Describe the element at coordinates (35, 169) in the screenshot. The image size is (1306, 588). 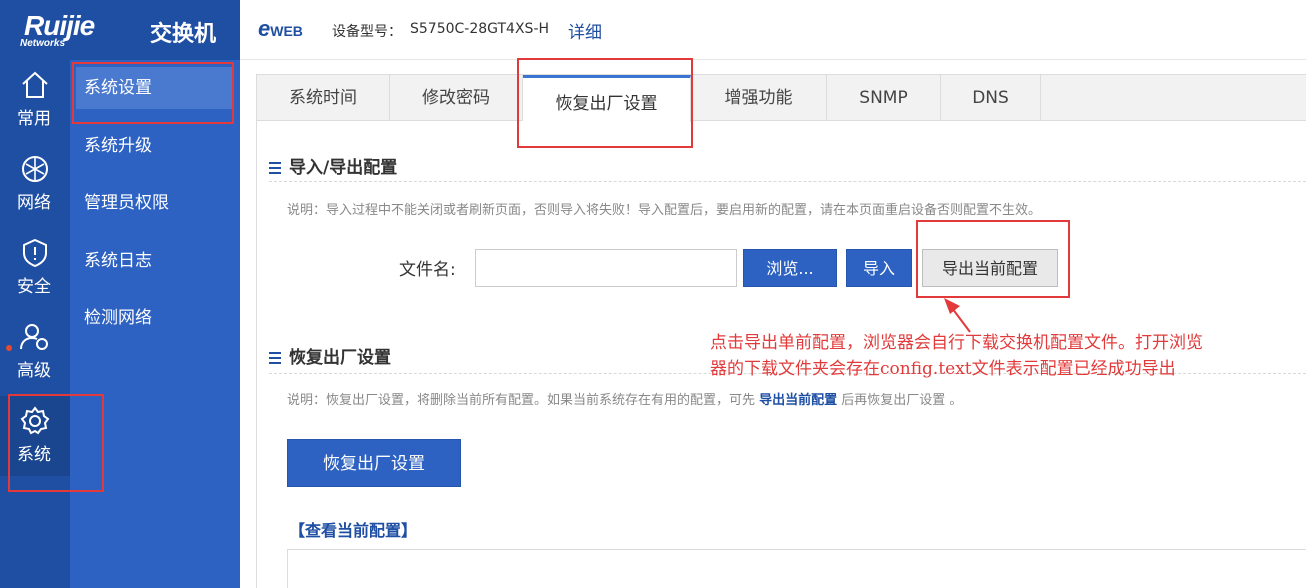
I see `network-globe-icon` at that location.